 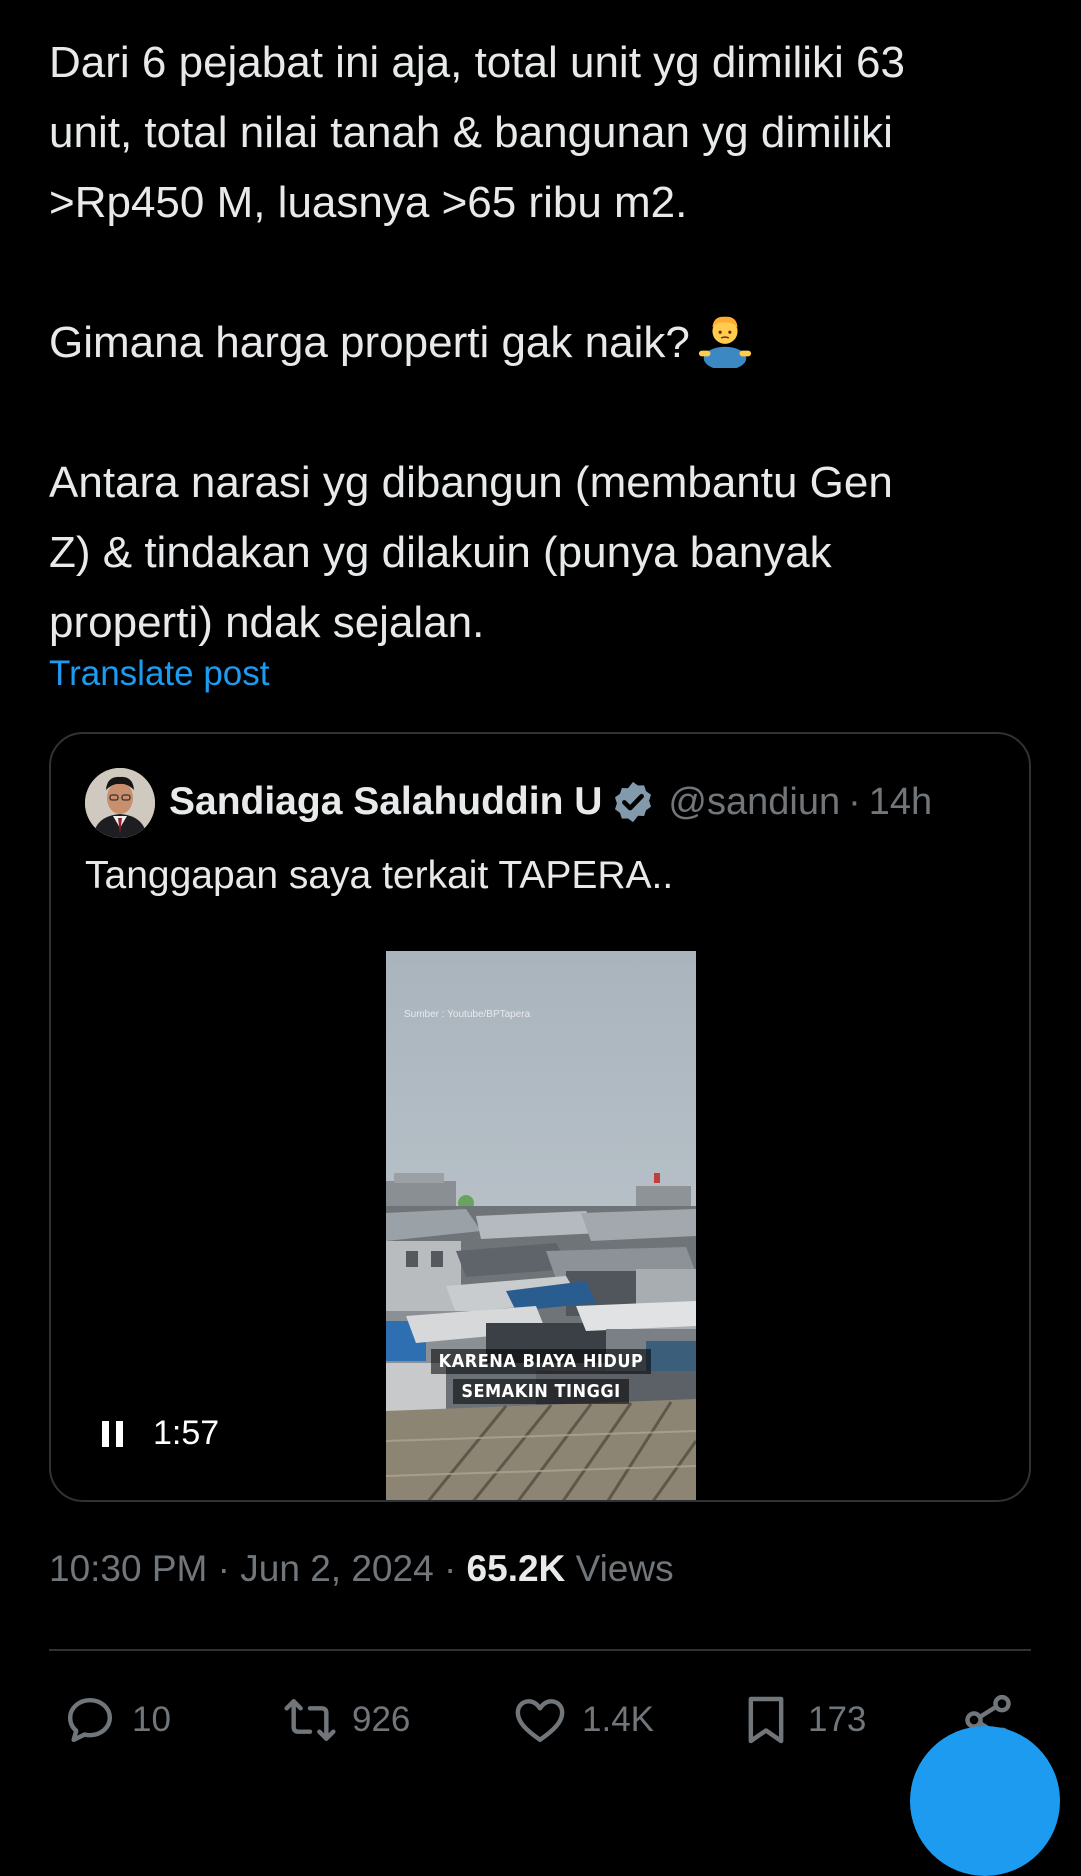 I want to click on video-controls: 1:57, so click(x=160, y=1433).